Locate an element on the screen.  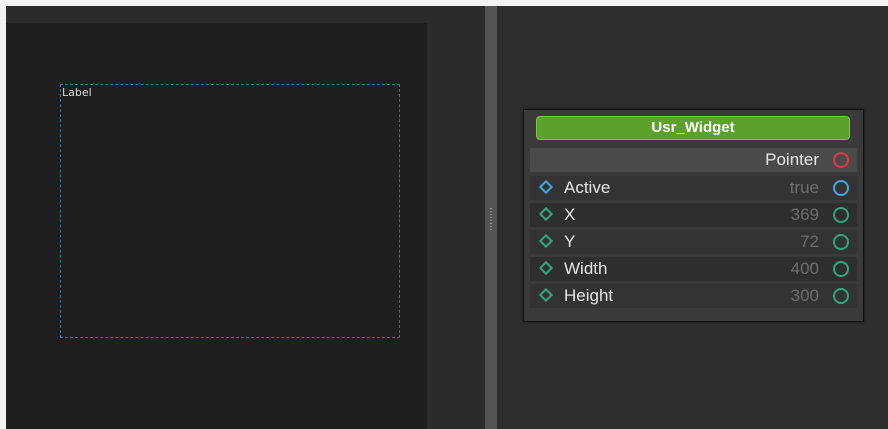
node-row-y: Y 72 is located at coordinates (693, 242).